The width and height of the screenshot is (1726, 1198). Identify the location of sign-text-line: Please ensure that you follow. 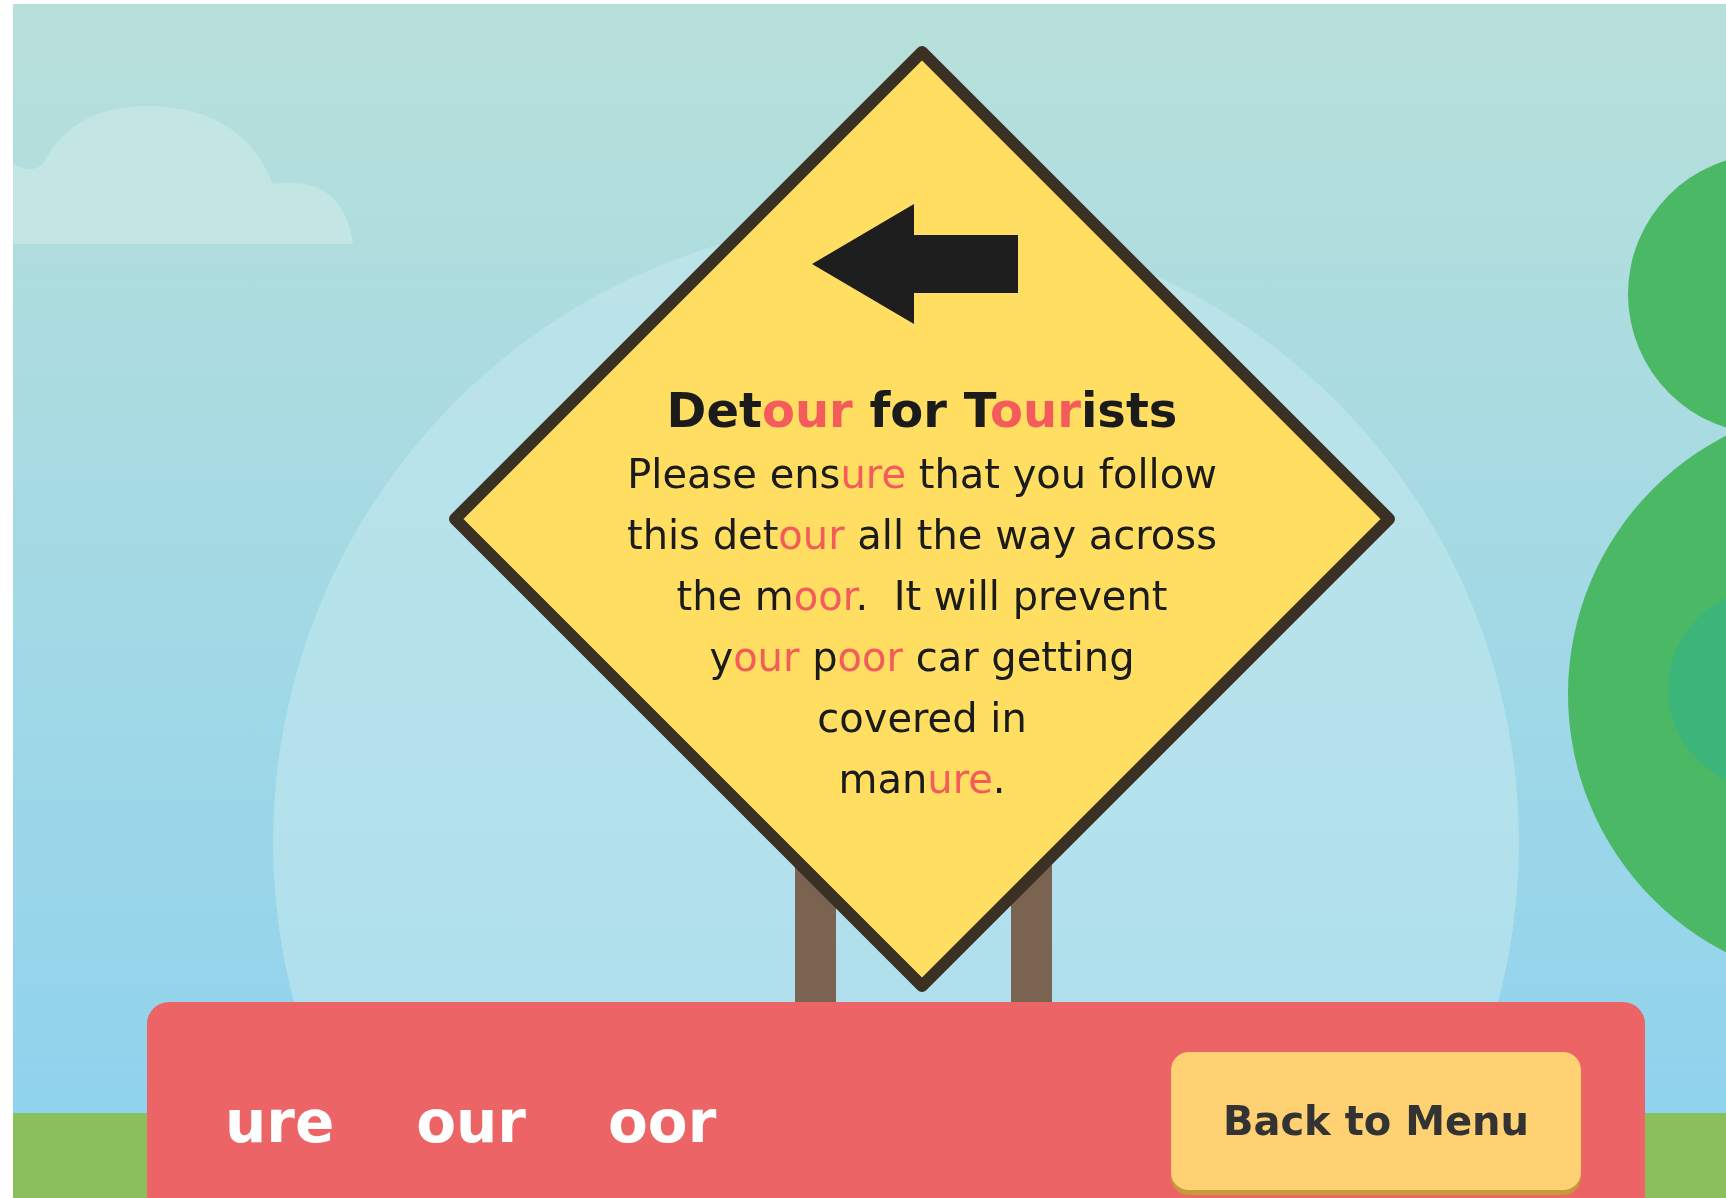
(922, 474).